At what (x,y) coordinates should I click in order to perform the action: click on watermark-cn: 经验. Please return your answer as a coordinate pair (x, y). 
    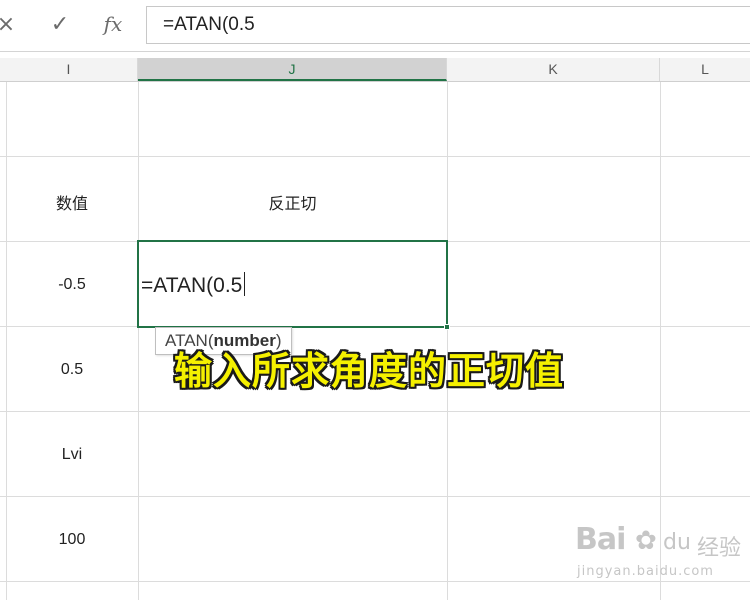
    Looking at the image, I should click on (719, 548).